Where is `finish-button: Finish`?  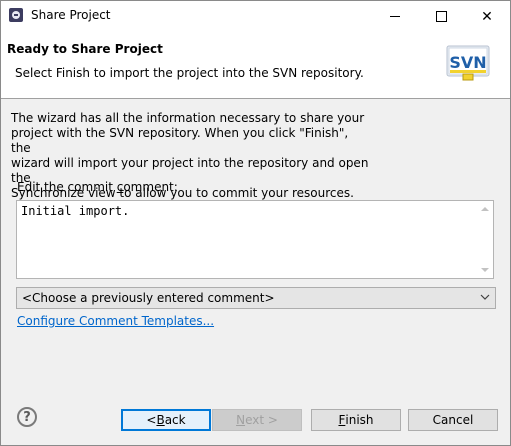
finish-button: Finish is located at coordinates (356, 420).